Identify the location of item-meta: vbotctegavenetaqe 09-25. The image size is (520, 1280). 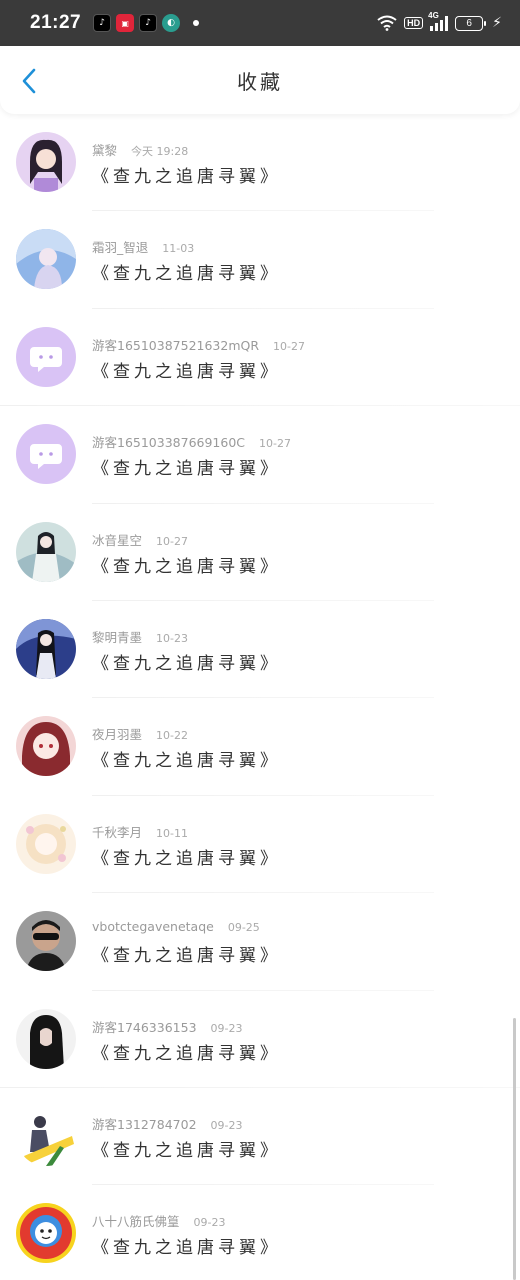
(176, 926).